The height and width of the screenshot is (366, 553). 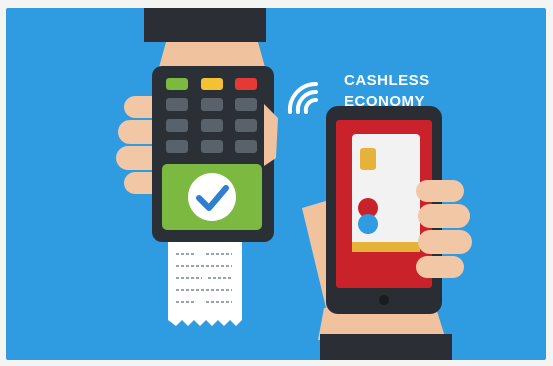 I want to click on wireless-signal-icon, so click(x=302, y=97).